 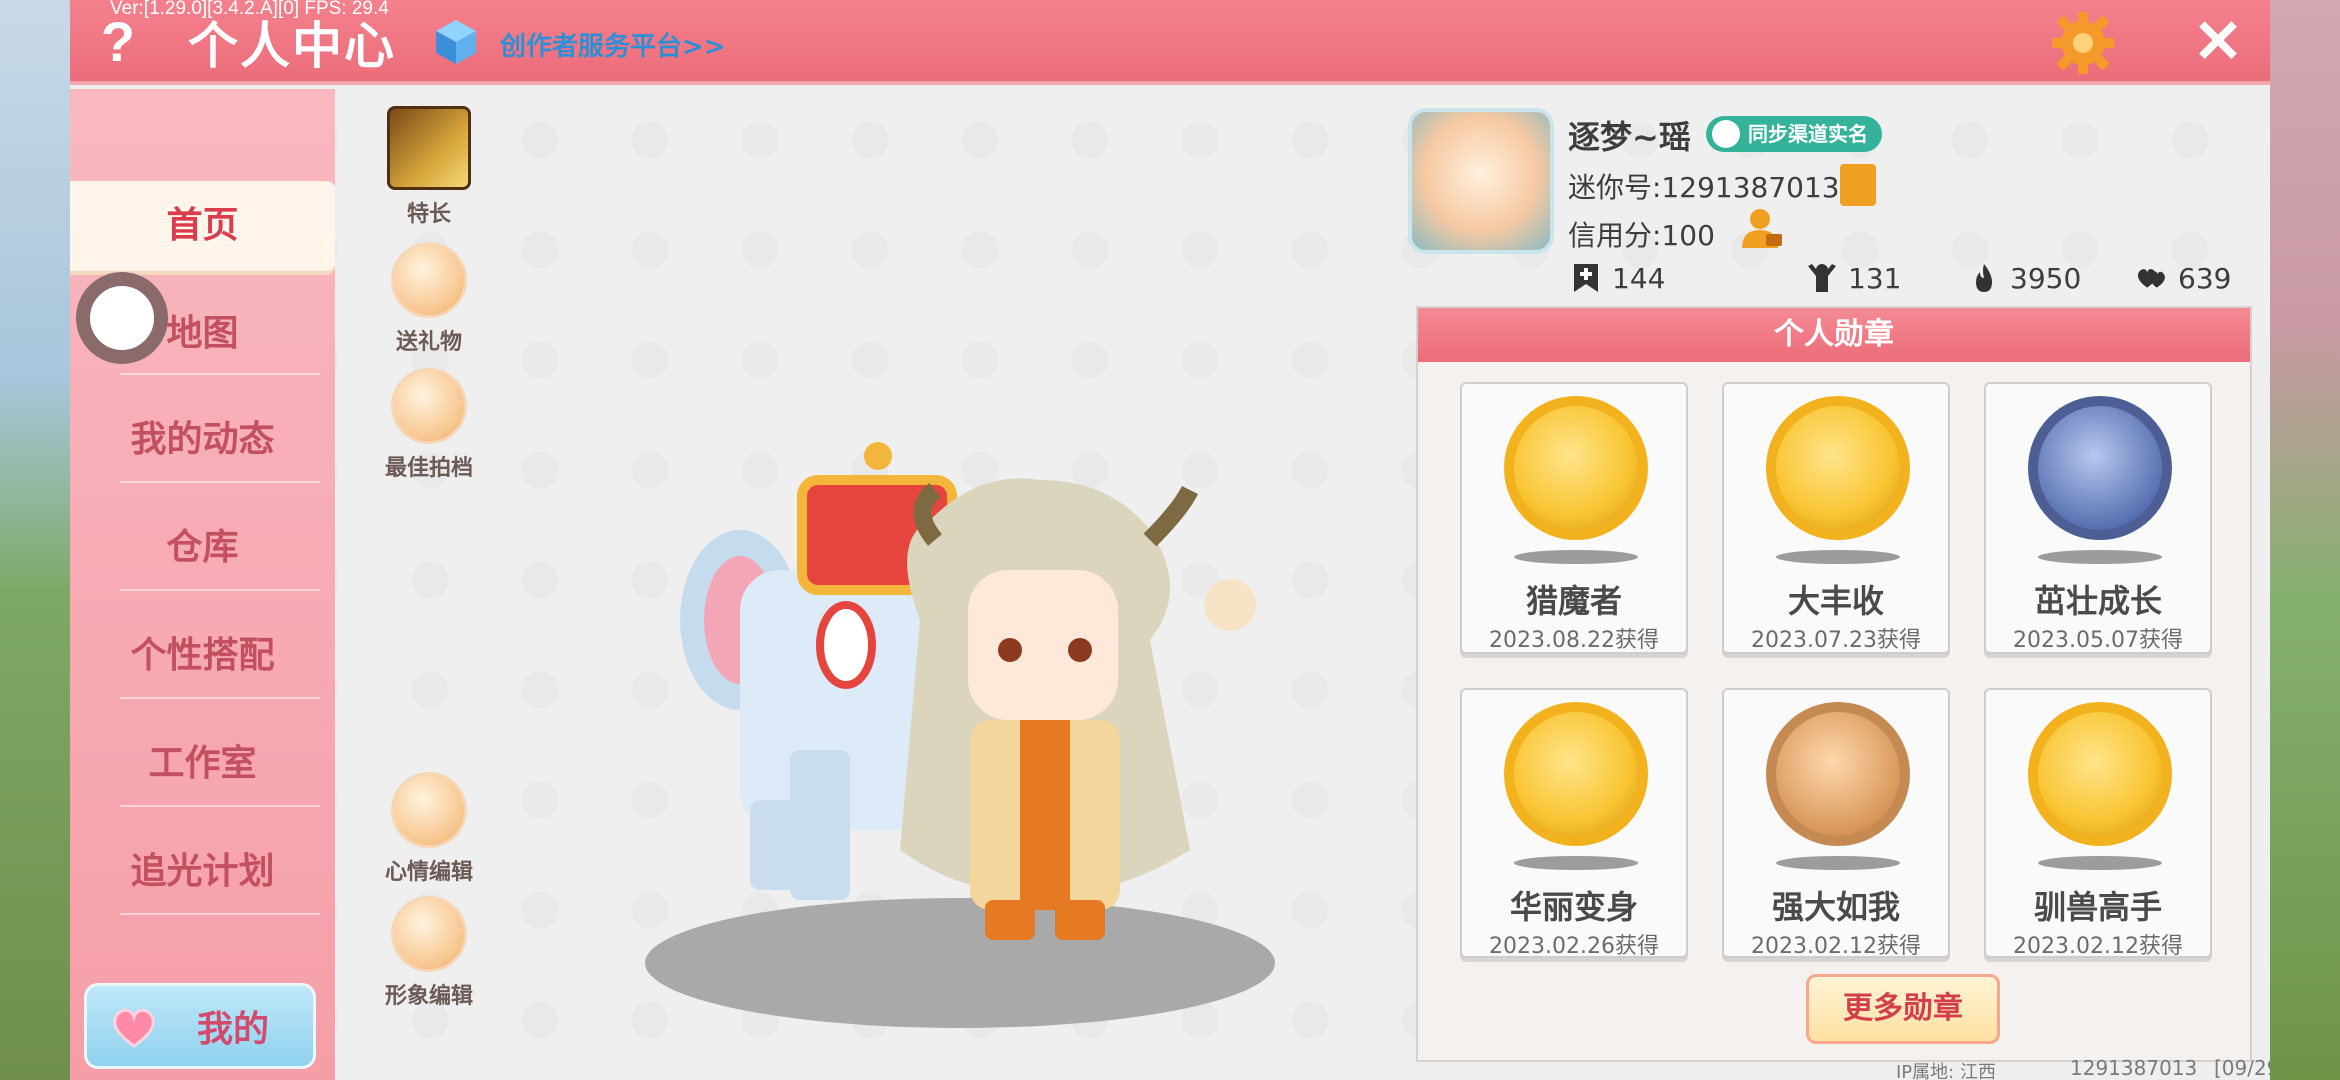 I want to click on badge-card: 猎魔者 2023.08.22获得, so click(x=1574, y=518).